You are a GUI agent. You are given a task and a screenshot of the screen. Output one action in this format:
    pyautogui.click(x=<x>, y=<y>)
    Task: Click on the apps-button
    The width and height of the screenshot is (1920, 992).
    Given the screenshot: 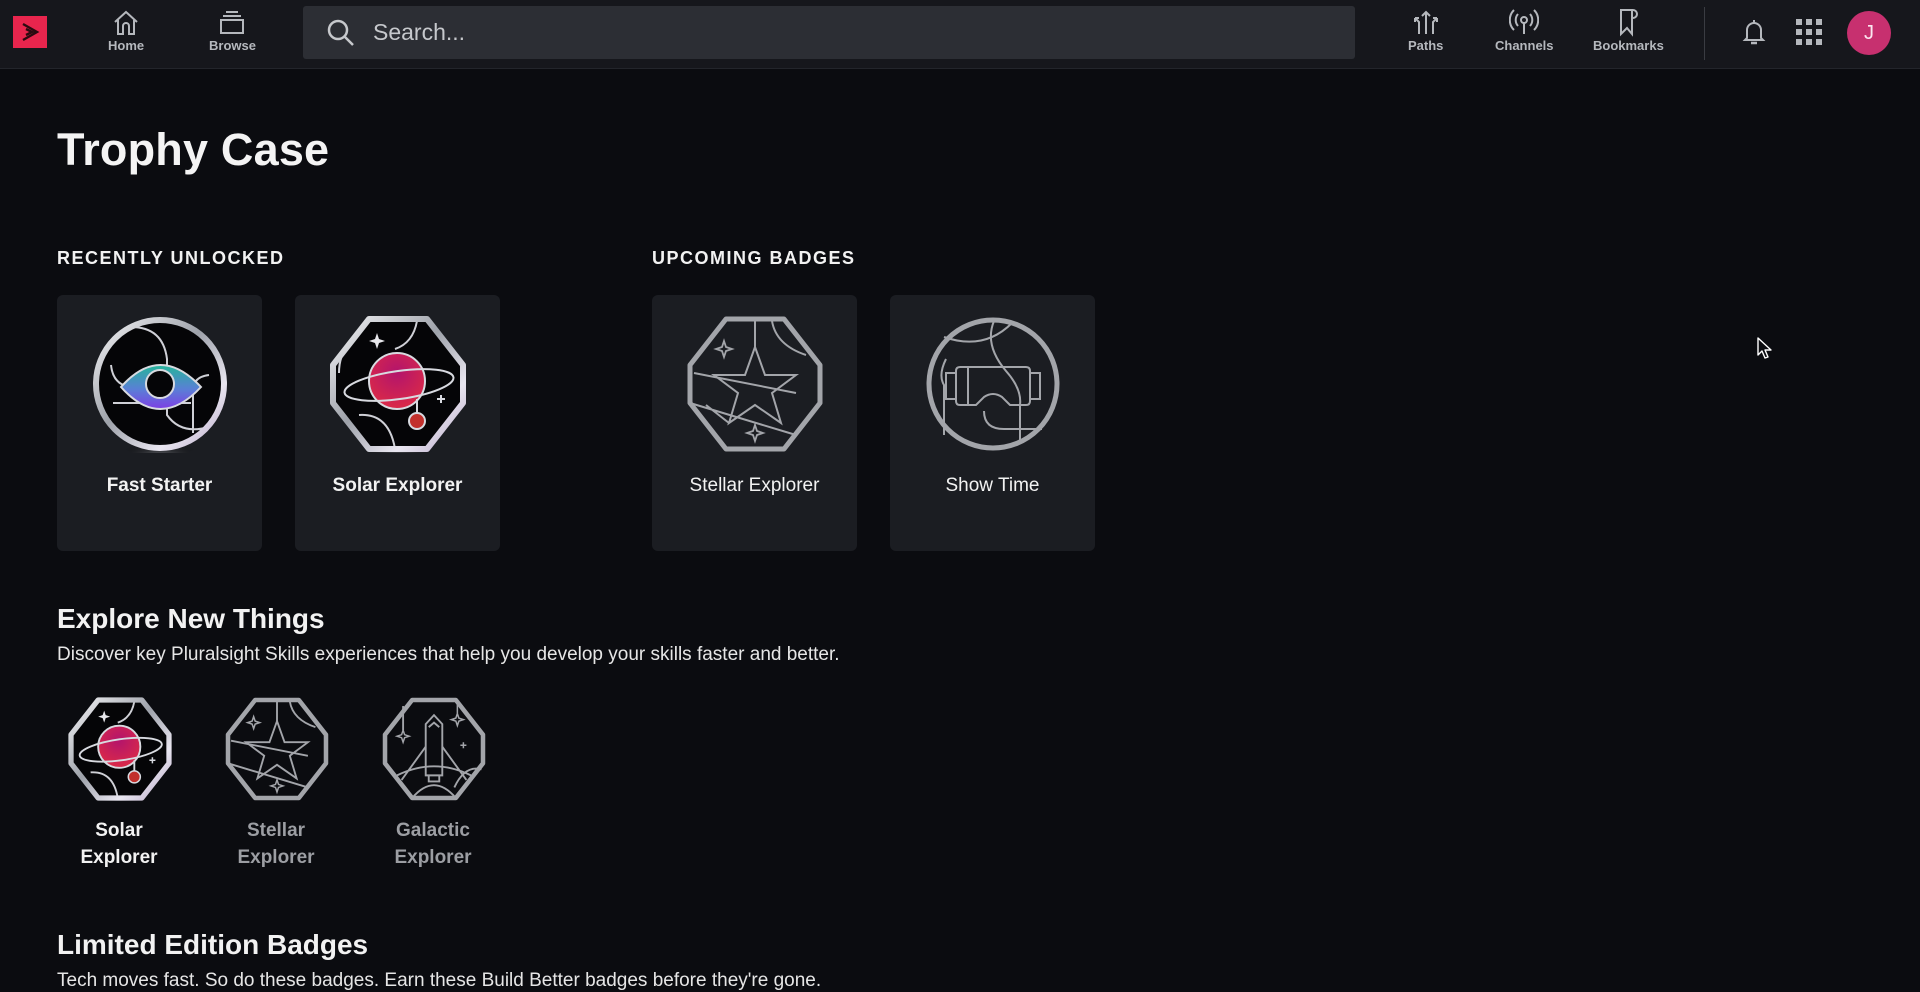 What is the action you would take?
    pyautogui.click(x=1809, y=32)
    